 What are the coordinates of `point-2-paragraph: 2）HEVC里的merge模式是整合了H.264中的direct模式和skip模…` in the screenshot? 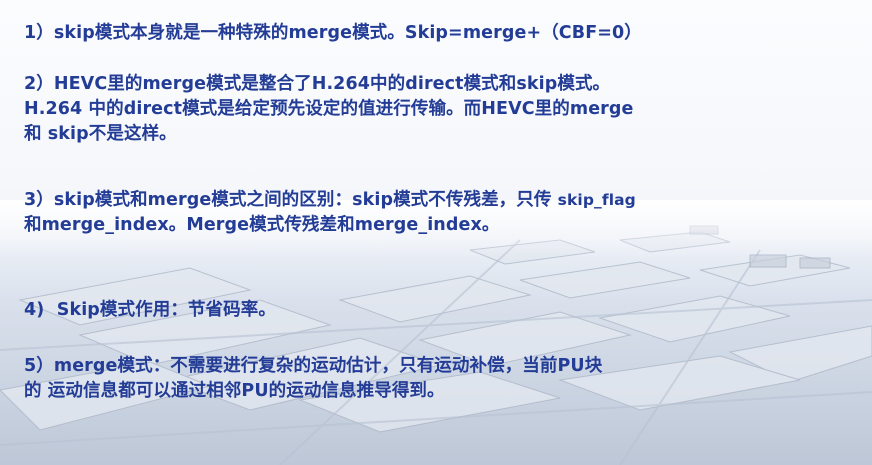 It's located at (329, 109).